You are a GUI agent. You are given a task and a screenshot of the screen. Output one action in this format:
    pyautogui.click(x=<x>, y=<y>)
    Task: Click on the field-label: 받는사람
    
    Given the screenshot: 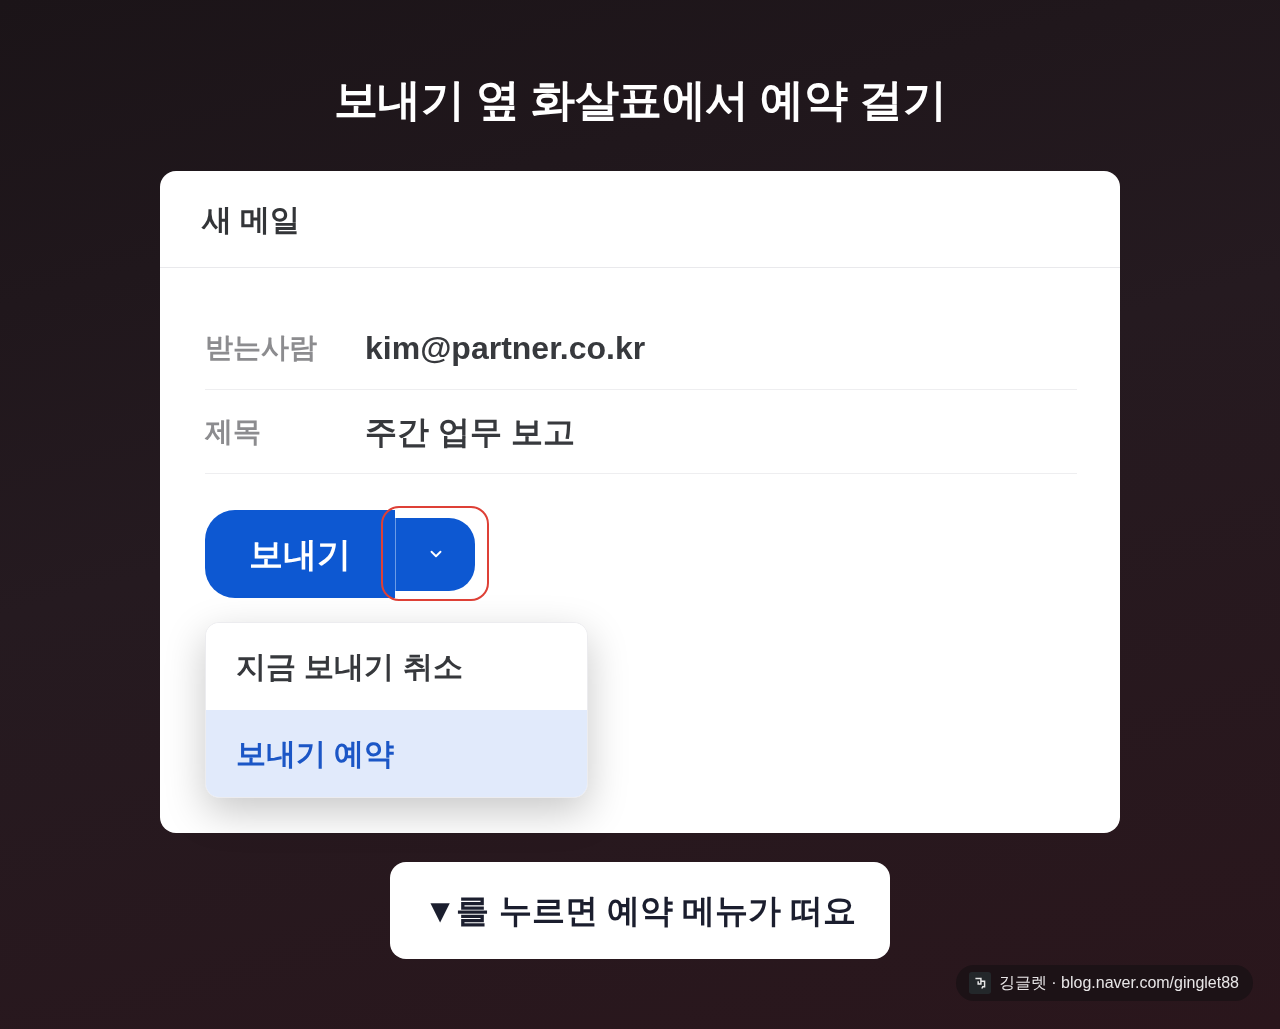 What is the action you would take?
    pyautogui.click(x=261, y=347)
    